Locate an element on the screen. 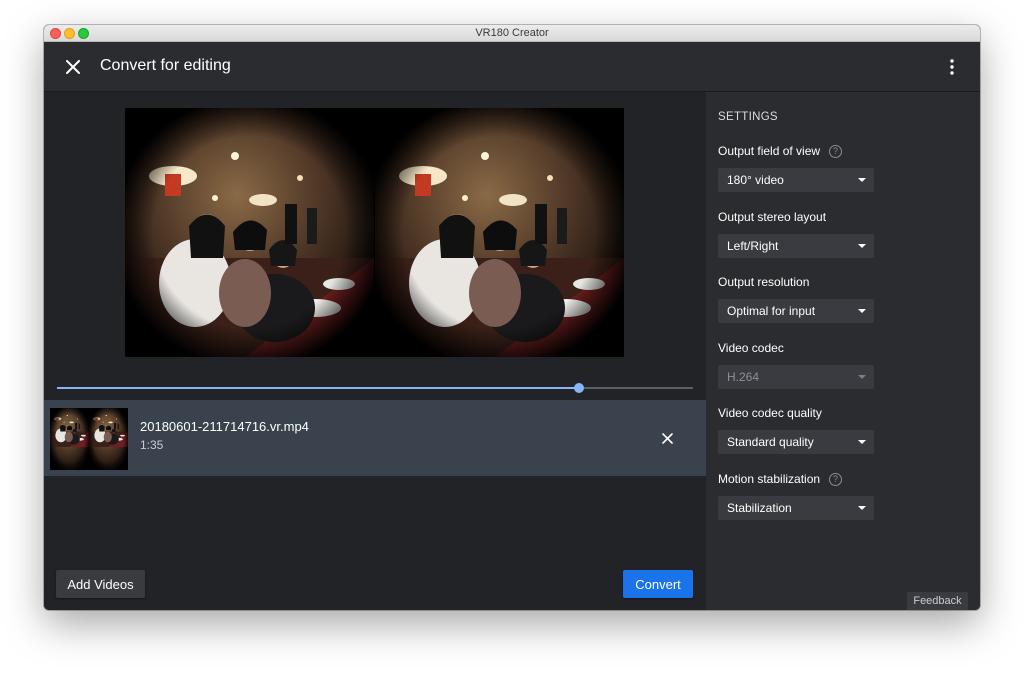 The width and height of the screenshot is (1024, 673). scrubber-progress is located at coordinates (318, 388).